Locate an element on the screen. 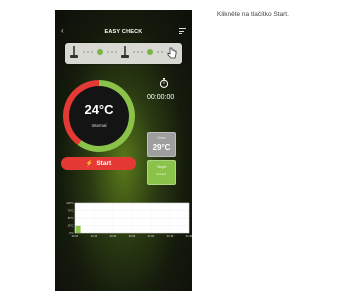 Image resolution: width=349 pixels, height=291 pixels. hand-icon is located at coordinates (172, 53).